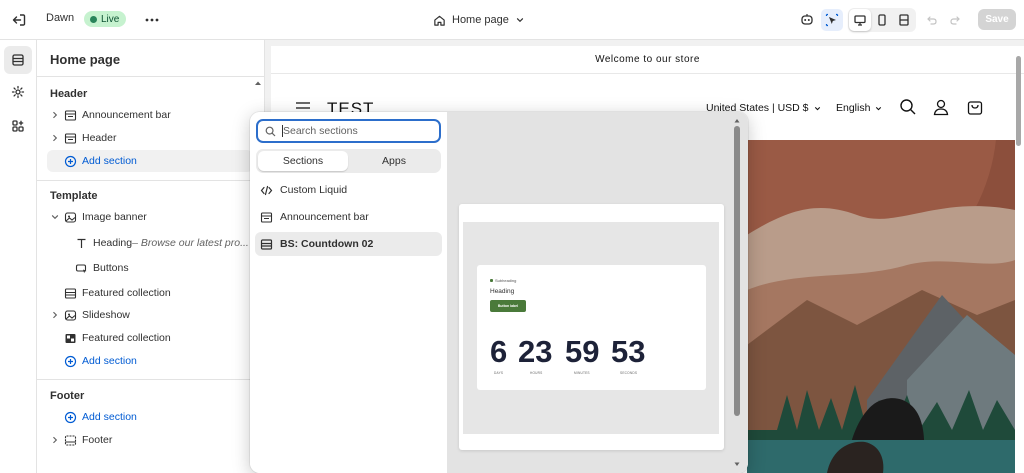  Describe the element at coordinates (629, 373) in the screenshot. I see `countdown-unit-seconds: SECONDS` at that location.